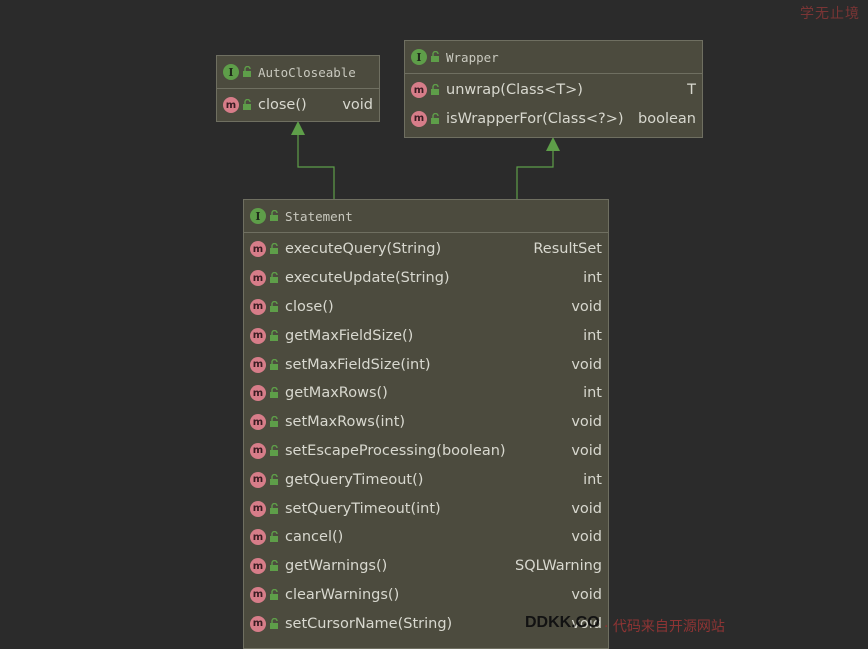 Image resolution: width=868 pixels, height=649 pixels. What do you see at coordinates (345, 422) in the screenshot?
I see `method-name: setMaxRows(int)` at bounding box center [345, 422].